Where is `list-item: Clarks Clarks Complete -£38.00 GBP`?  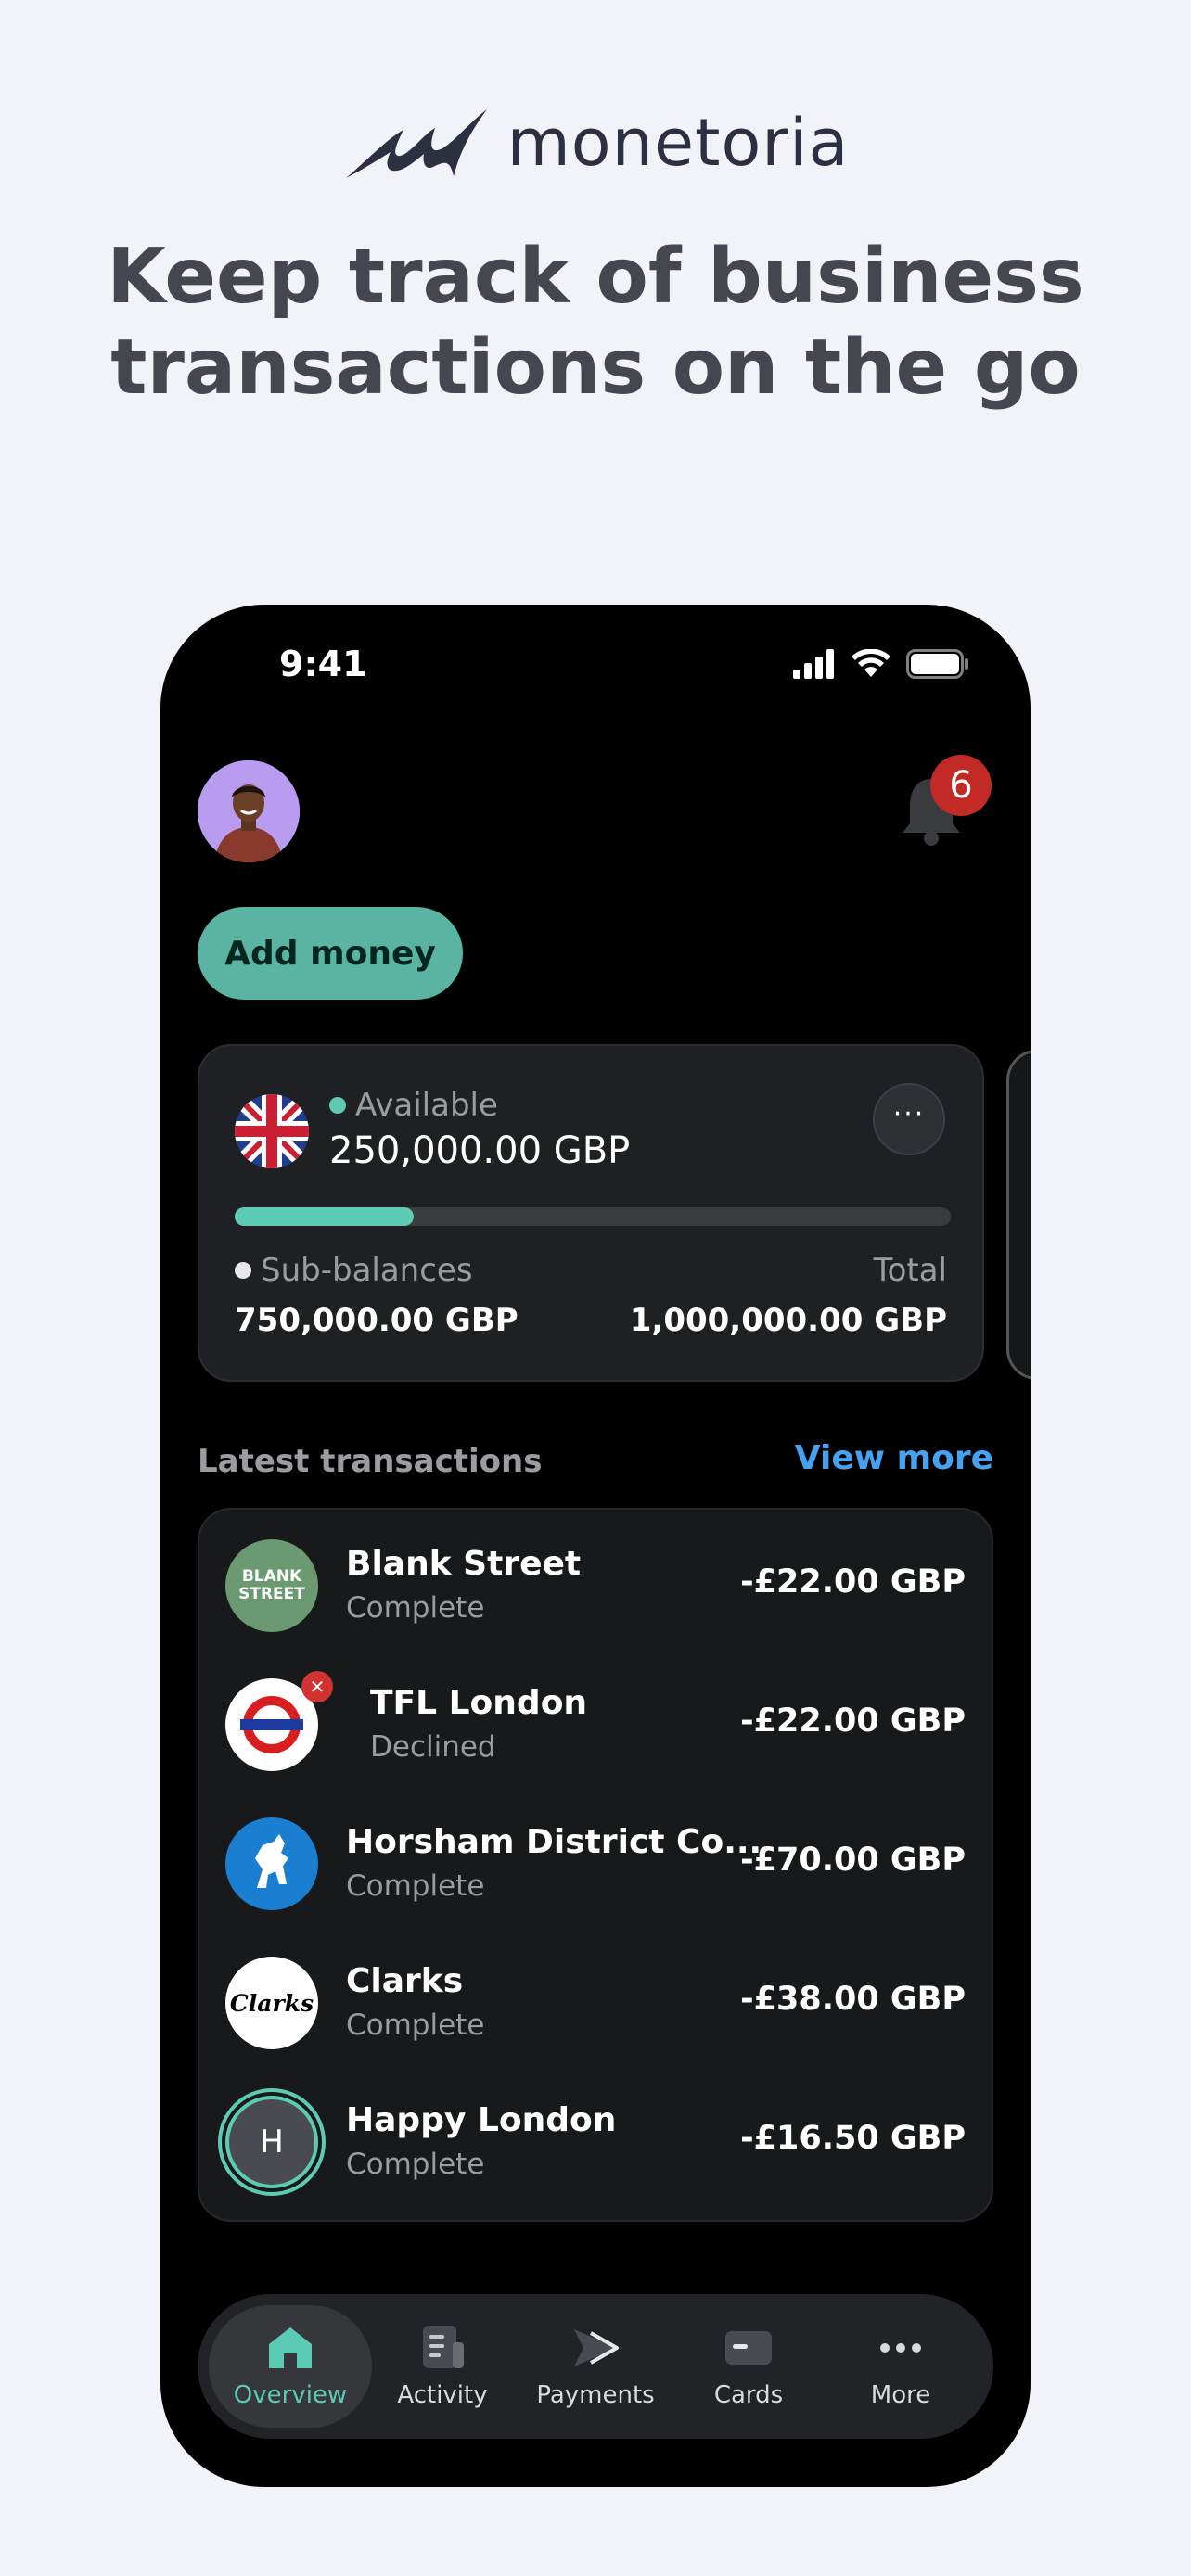
list-item: Clarks Clarks Complete -£38.00 GBP is located at coordinates (595, 1996).